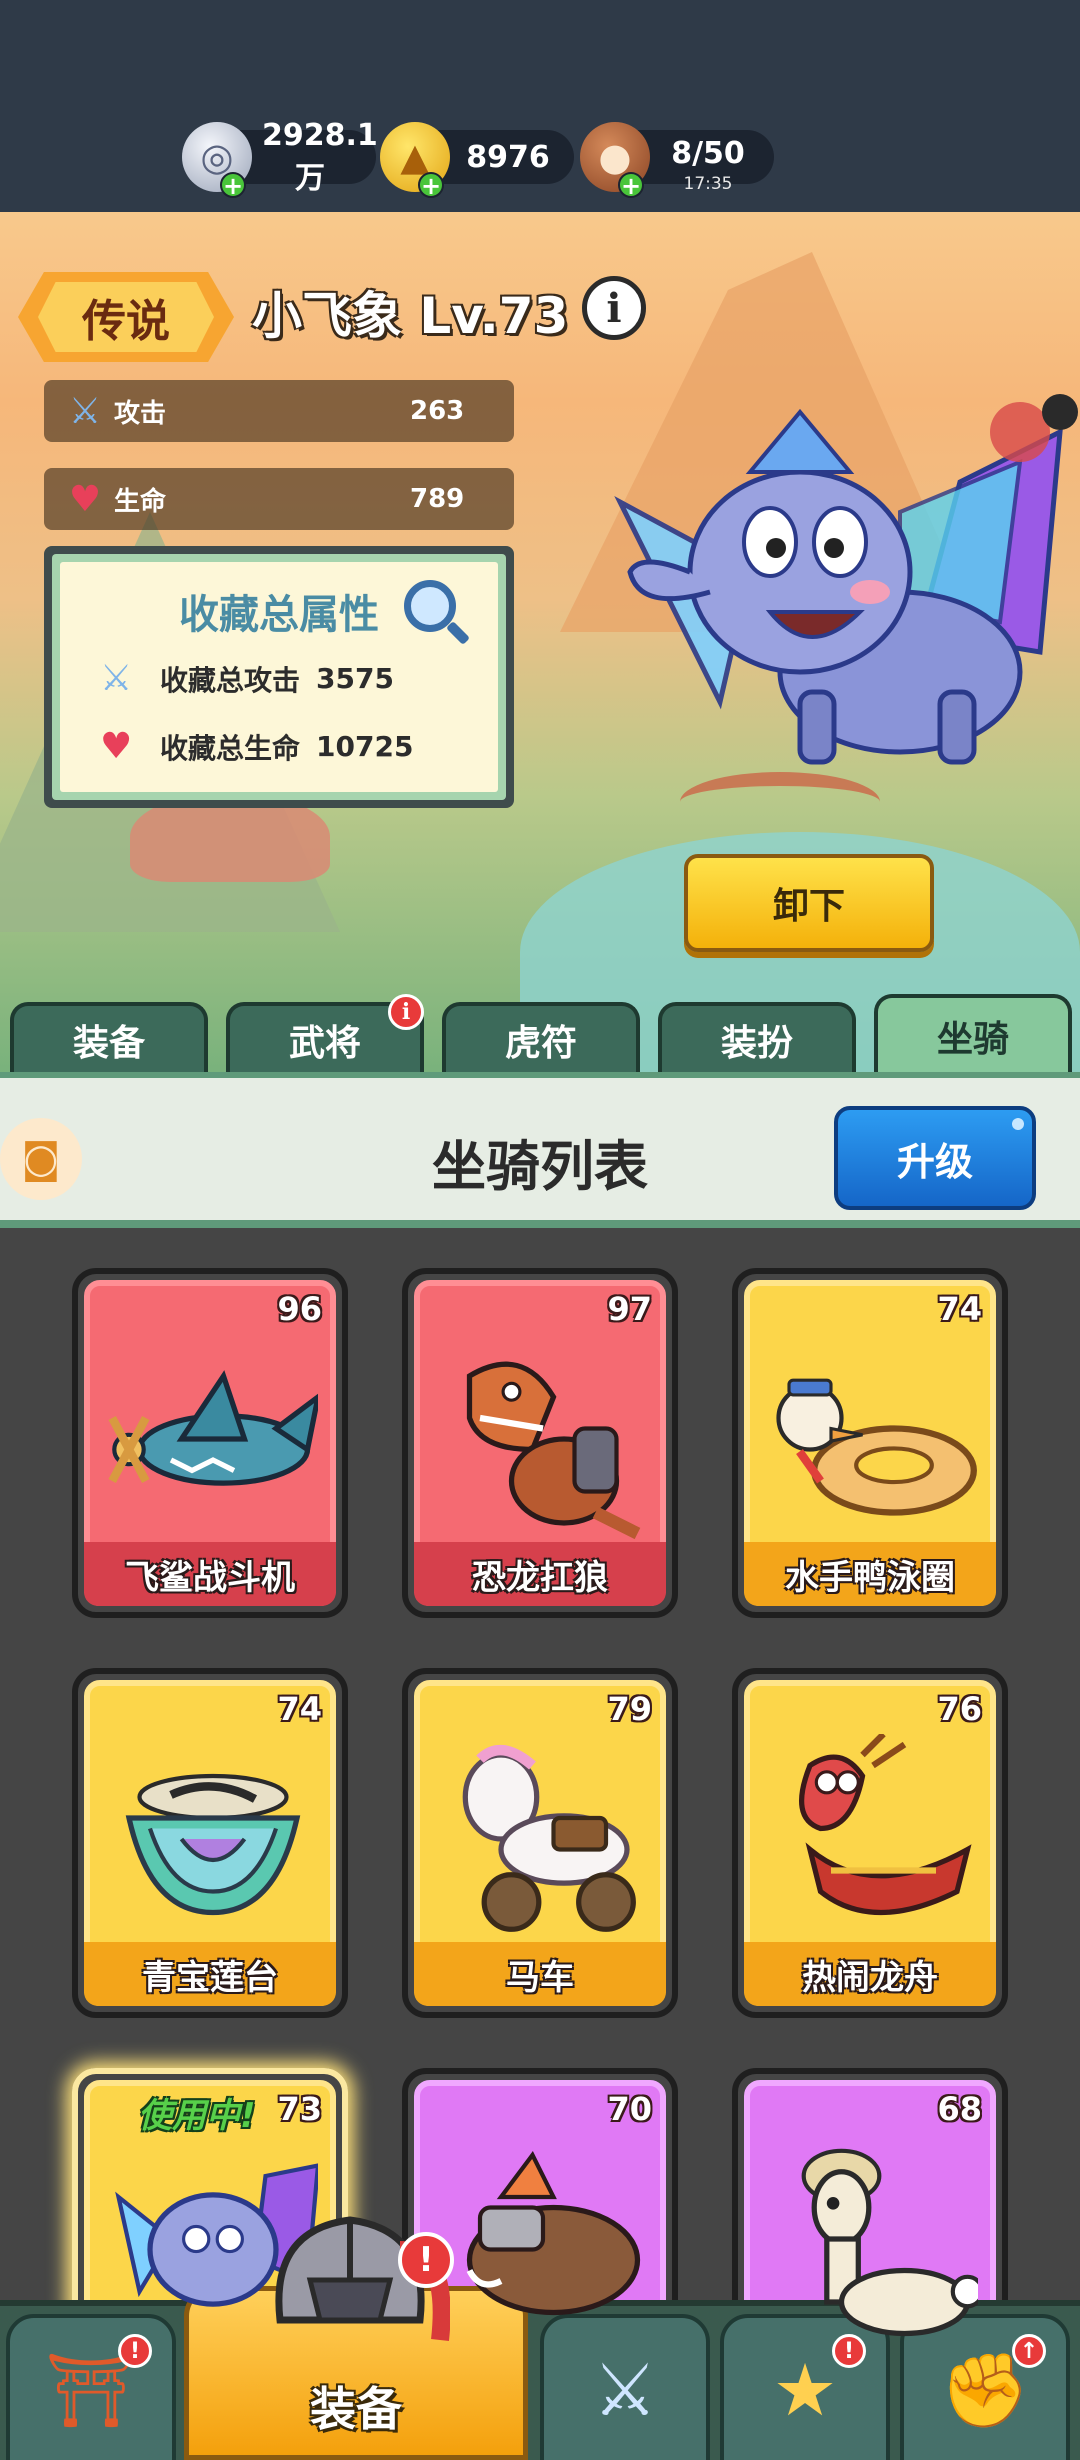 The width and height of the screenshot is (1080, 2460). I want to click on food-timer: 17:35, so click(708, 184).